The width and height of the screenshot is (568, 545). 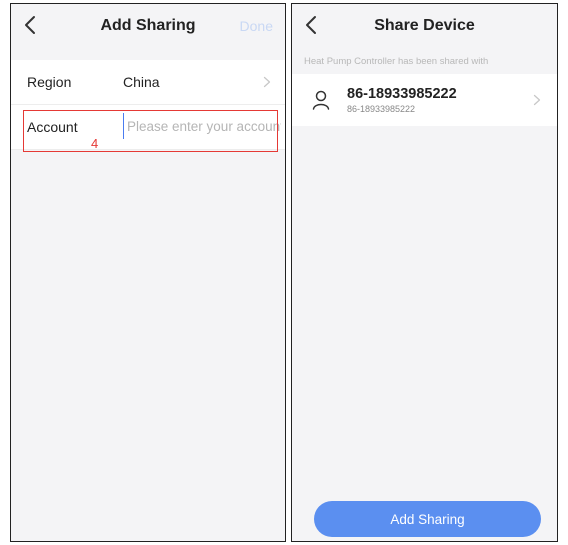 What do you see at coordinates (321, 100) in the screenshot?
I see `user-icon` at bounding box center [321, 100].